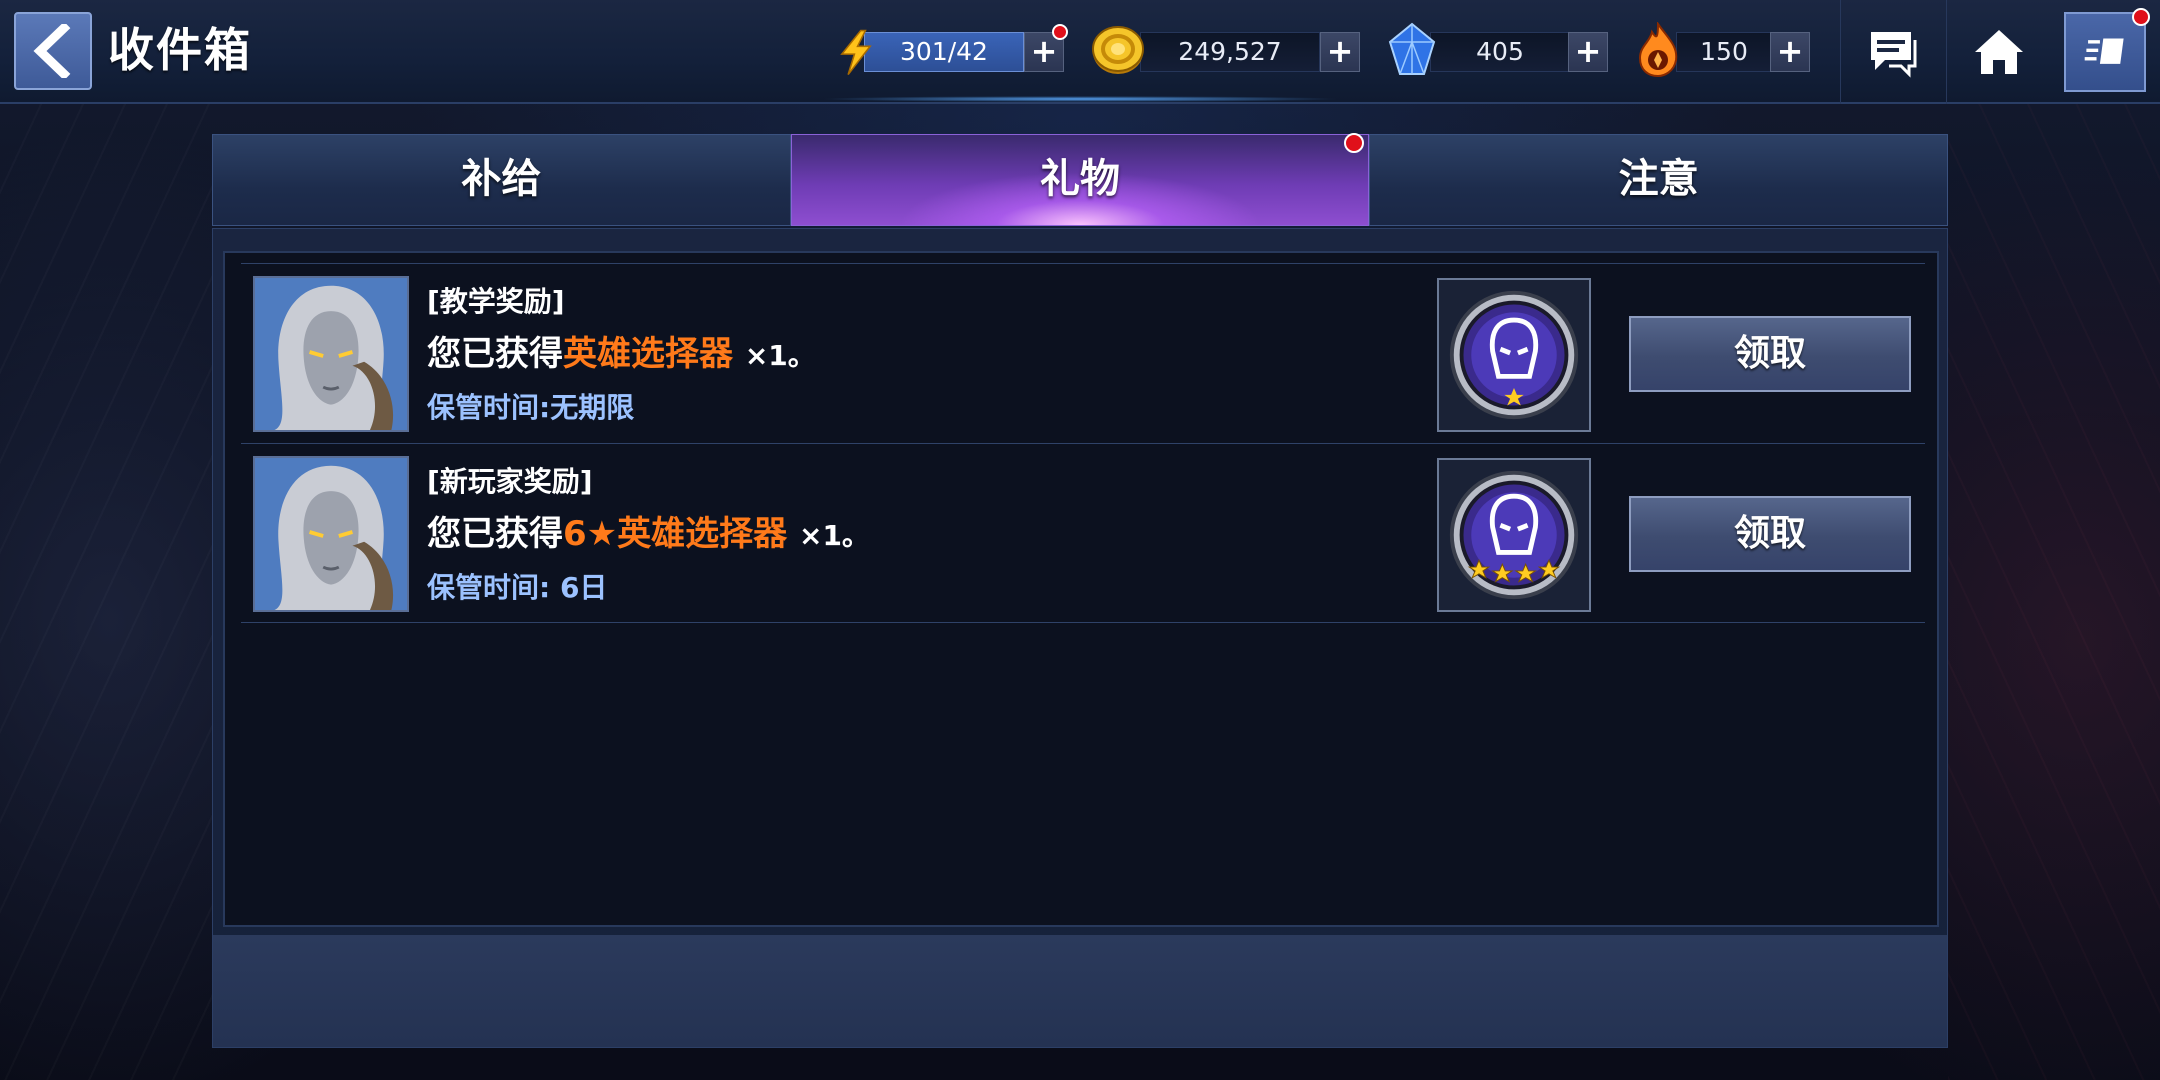 The height and width of the screenshot is (1080, 2160). Describe the element at coordinates (675, 534) in the screenshot. I see `message-item: 6★英雄选择器` at that location.